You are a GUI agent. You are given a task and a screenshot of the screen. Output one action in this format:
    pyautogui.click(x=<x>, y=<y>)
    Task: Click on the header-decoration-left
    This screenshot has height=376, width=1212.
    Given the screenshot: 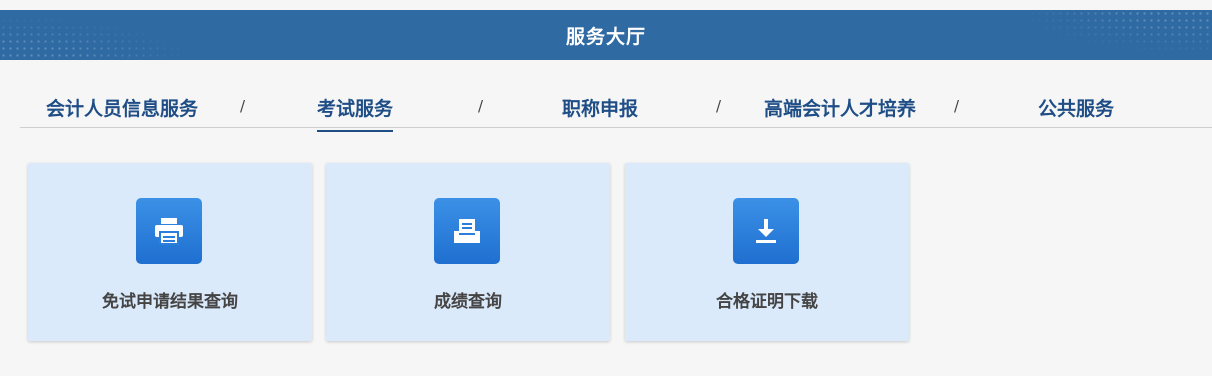 What is the action you would take?
    pyautogui.click(x=130, y=35)
    